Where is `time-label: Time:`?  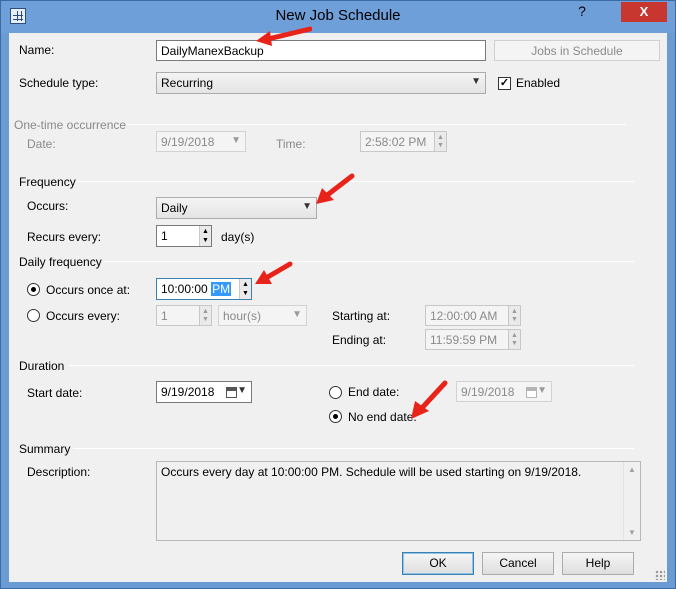 time-label: Time: is located at coordinates (291, 144).